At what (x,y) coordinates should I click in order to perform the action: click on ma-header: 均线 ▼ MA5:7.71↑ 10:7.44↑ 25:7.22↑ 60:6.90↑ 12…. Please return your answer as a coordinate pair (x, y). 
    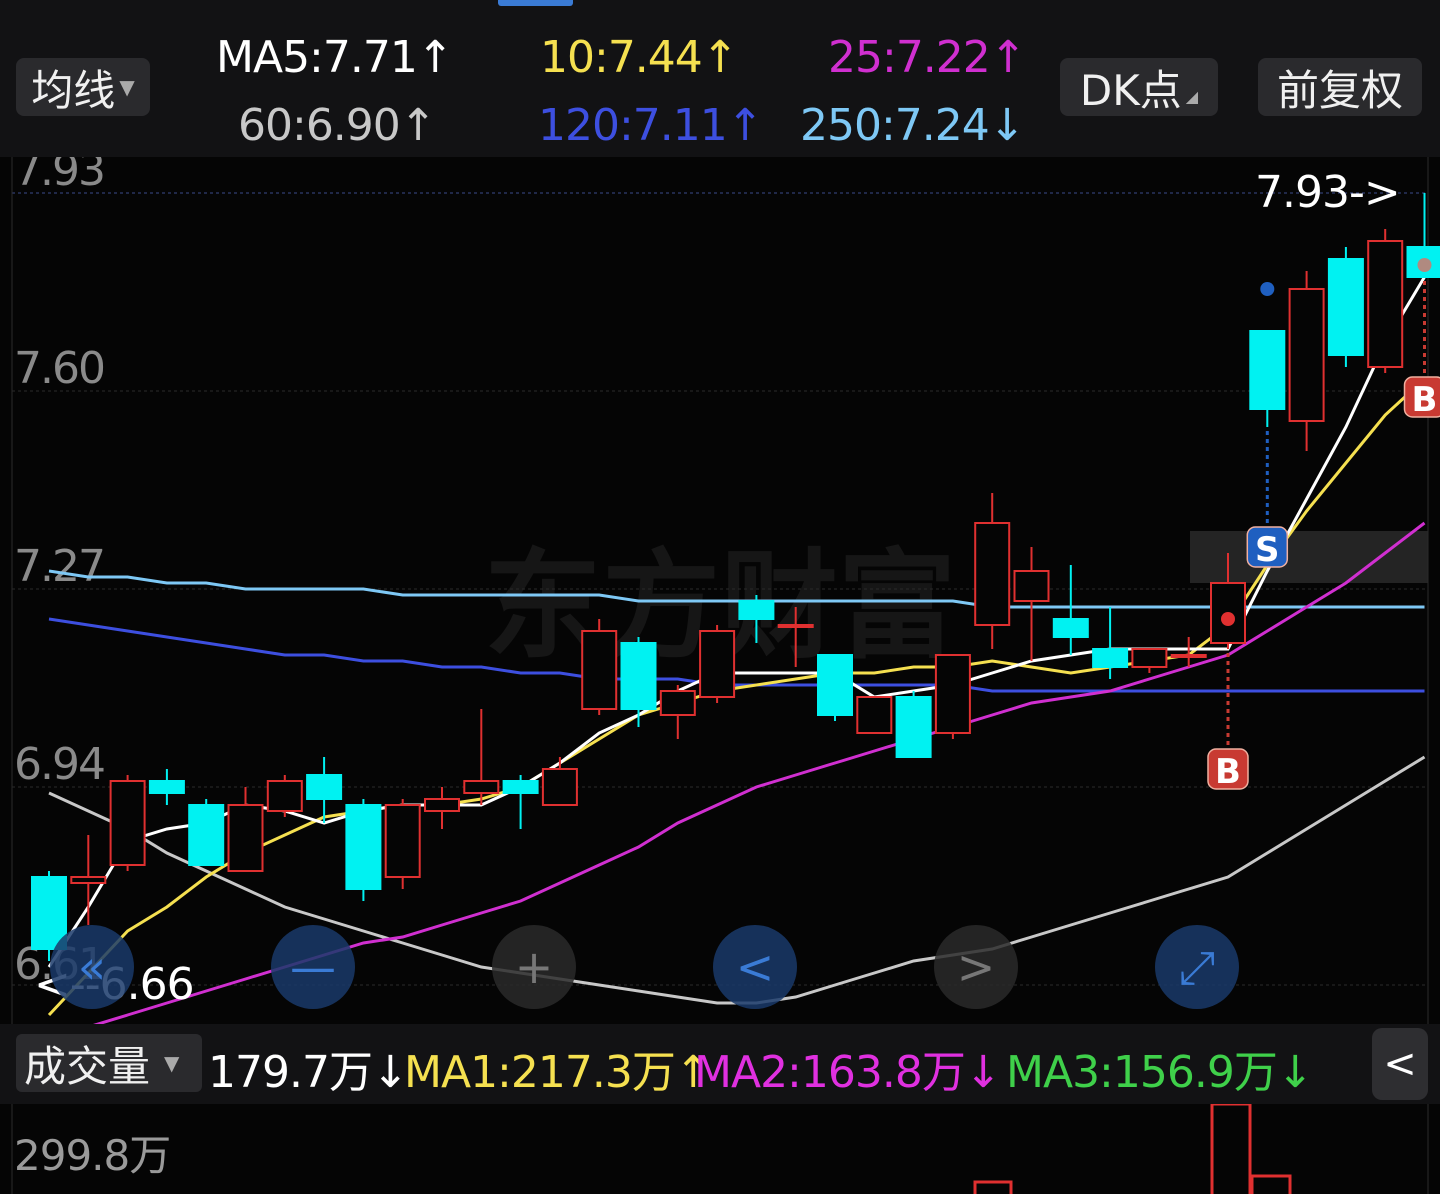
    Looking at the image, I should click on (720, 89).